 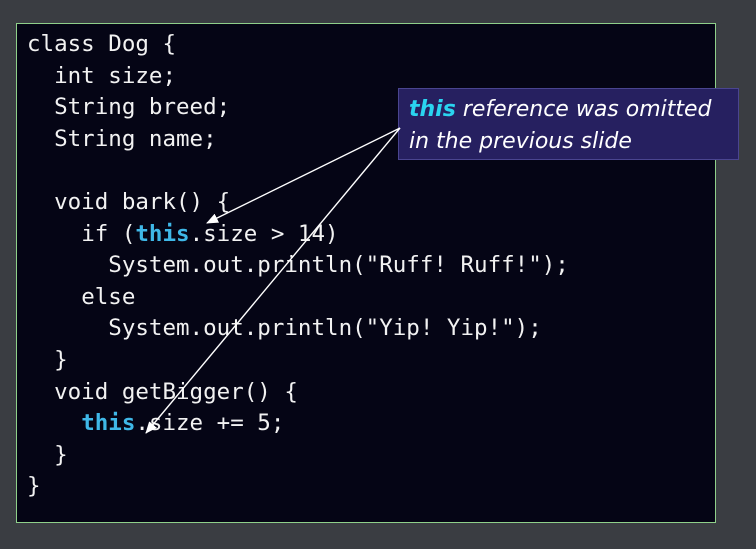 What do you see at coordinates (176, 391) in the screenshot?
I see `code-line-12: void getBigger() {` at bounding box center [176, 391].